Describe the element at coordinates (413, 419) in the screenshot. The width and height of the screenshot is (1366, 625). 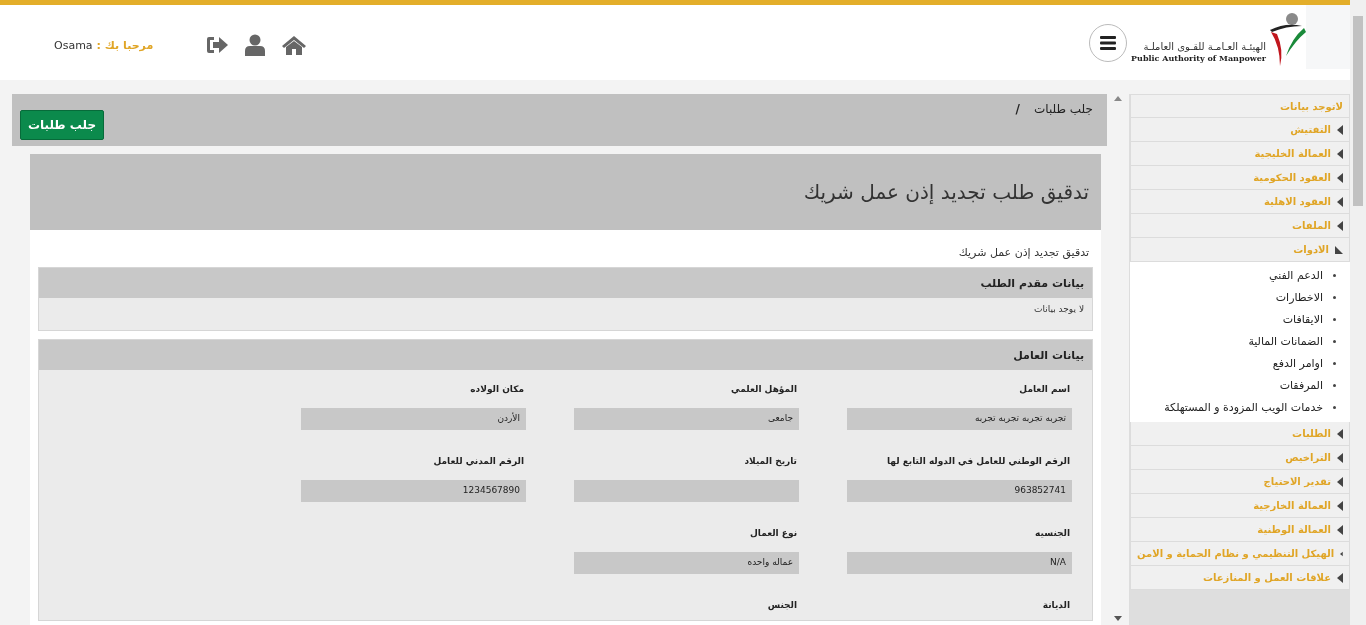
I see `input-field: الأردن` at that location.